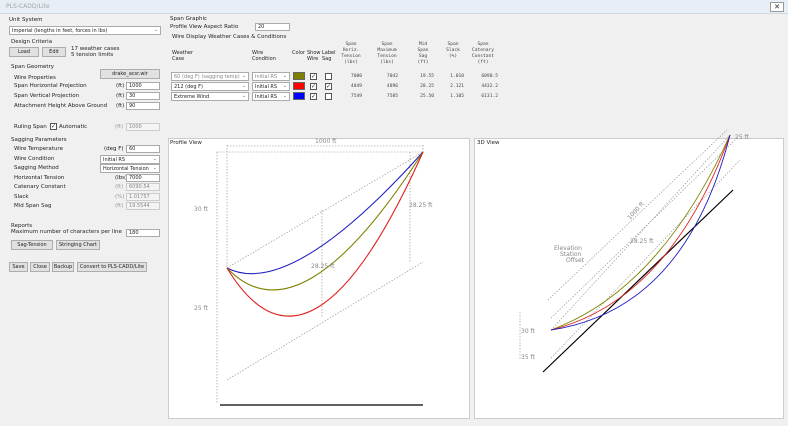 The image size is (788, 426). What do you see at coordinates (201, 209) in the screenshot?
I see `height-label-30: 30 ft` at bounding box center [201, 209].